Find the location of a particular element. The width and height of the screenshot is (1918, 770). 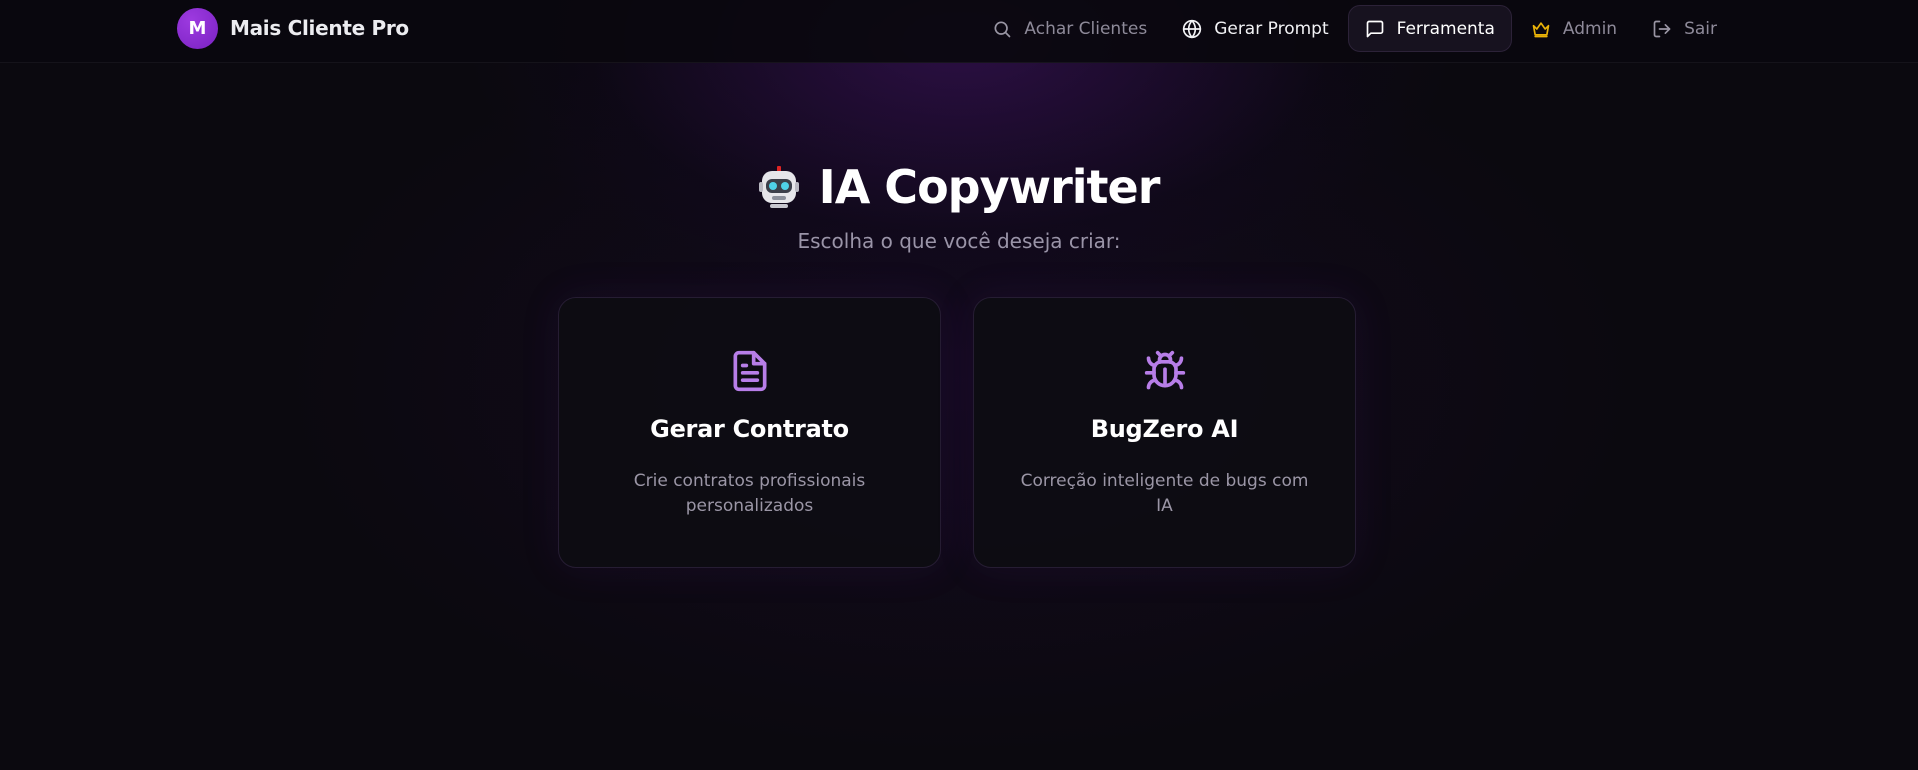

page-title-text: IA Copywriter is located at coordinates (989, 187).